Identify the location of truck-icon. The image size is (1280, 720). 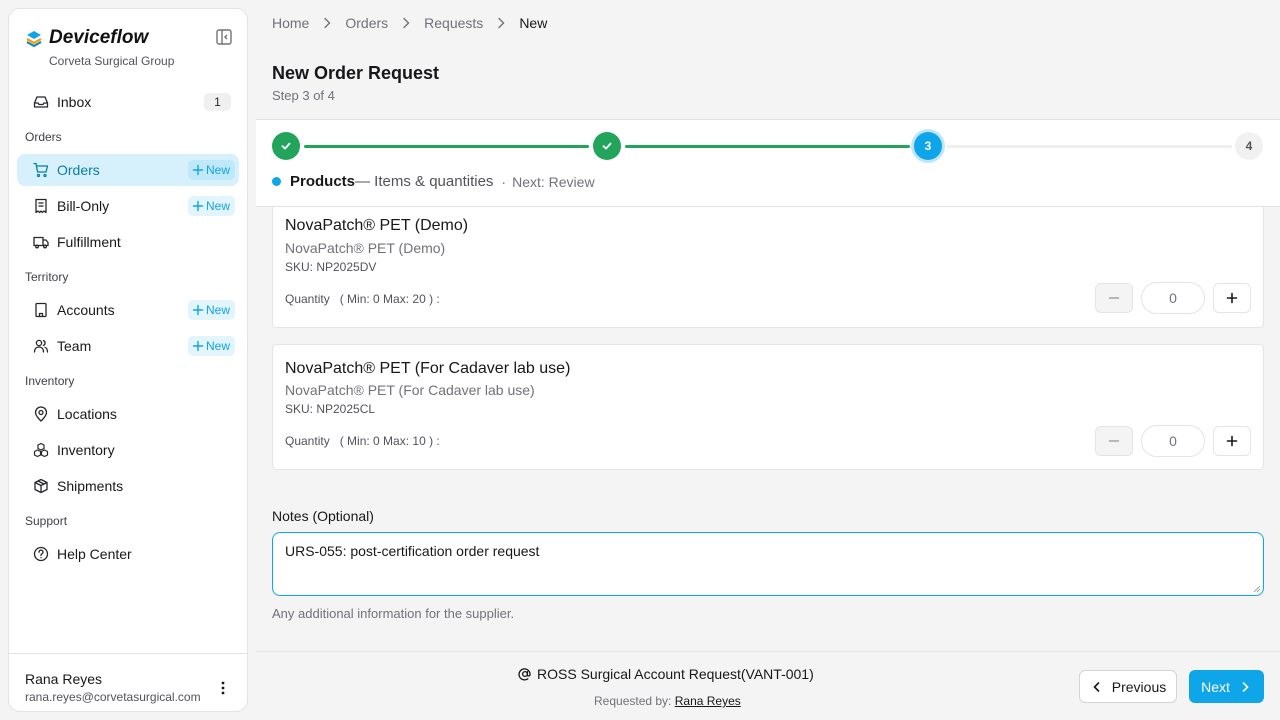
(41, 242).